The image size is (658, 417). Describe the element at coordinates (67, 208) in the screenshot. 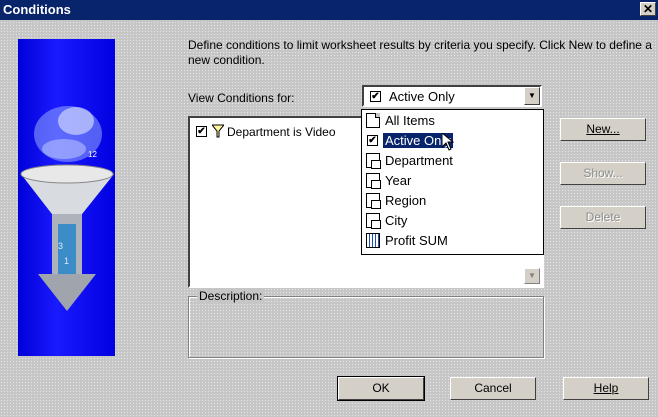

I see `funnel-illustration-graphic: 3 1 12` at that location.